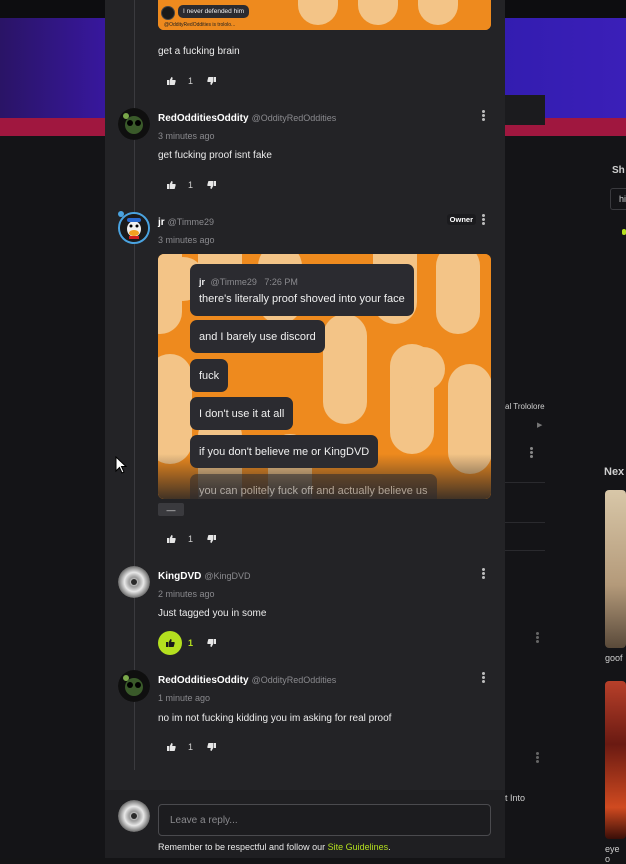  What do you see at coordinates (243, 847) in the screenshot?
I see `guidelines-text: Remember to be respectful and follow our` at bounding box center [243, 847].